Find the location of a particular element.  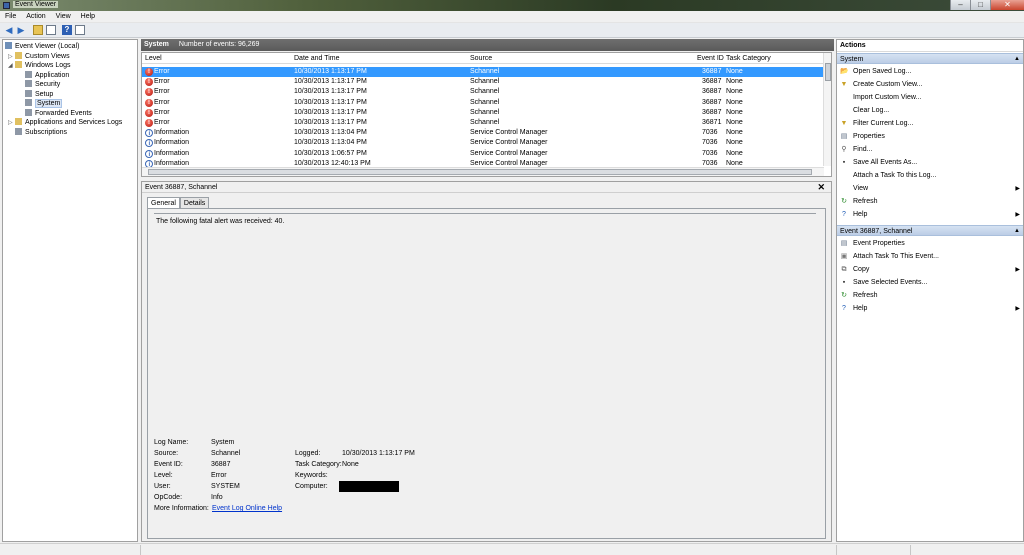

menu-view: View is located at coordinates (63, 17).